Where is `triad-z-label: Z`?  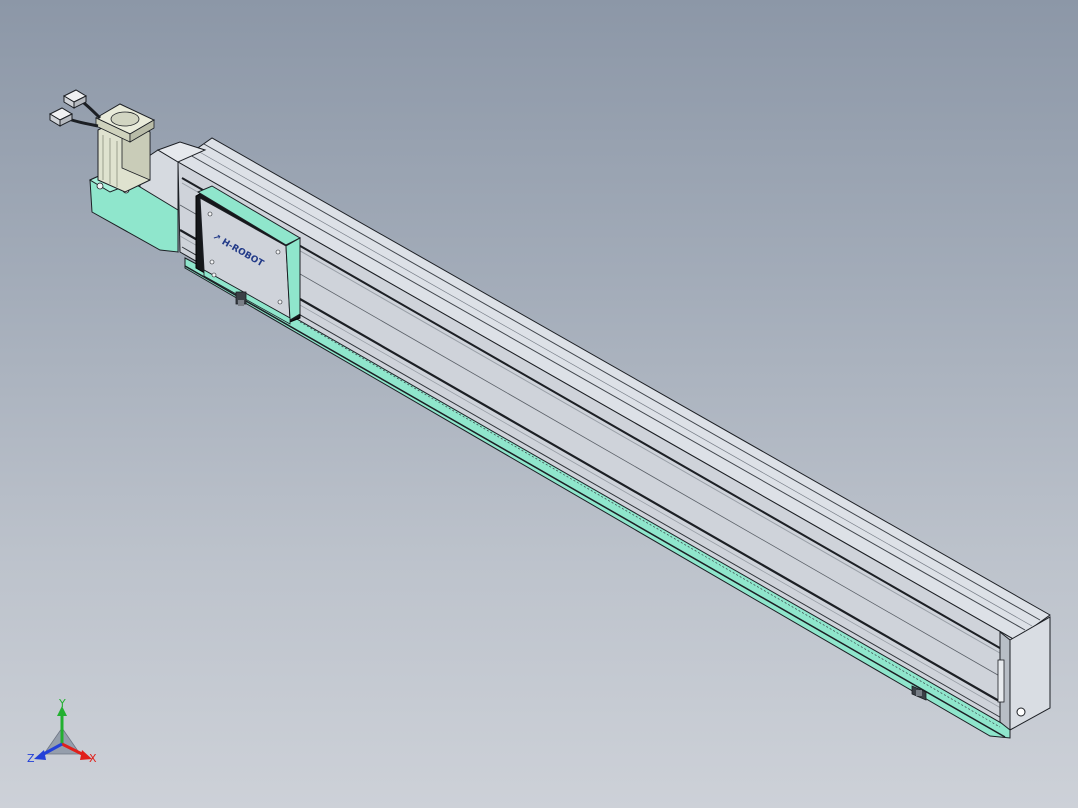 triad-z-label: Z is located at coordinates (31, 758).